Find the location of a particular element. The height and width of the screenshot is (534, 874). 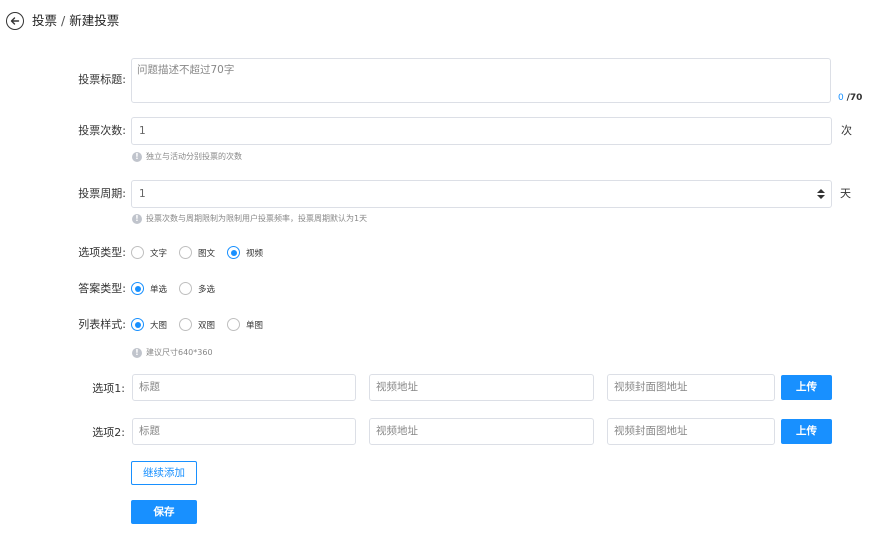

list-style-radio-group: 大图 双图 单图 is located at coordinates (203, 324).